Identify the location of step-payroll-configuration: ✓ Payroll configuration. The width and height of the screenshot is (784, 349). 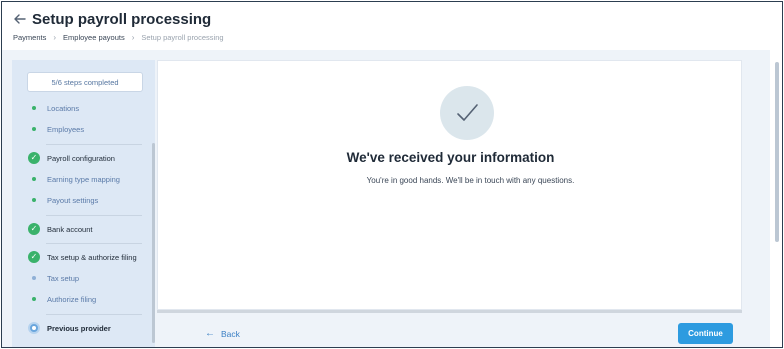
(82, 158).